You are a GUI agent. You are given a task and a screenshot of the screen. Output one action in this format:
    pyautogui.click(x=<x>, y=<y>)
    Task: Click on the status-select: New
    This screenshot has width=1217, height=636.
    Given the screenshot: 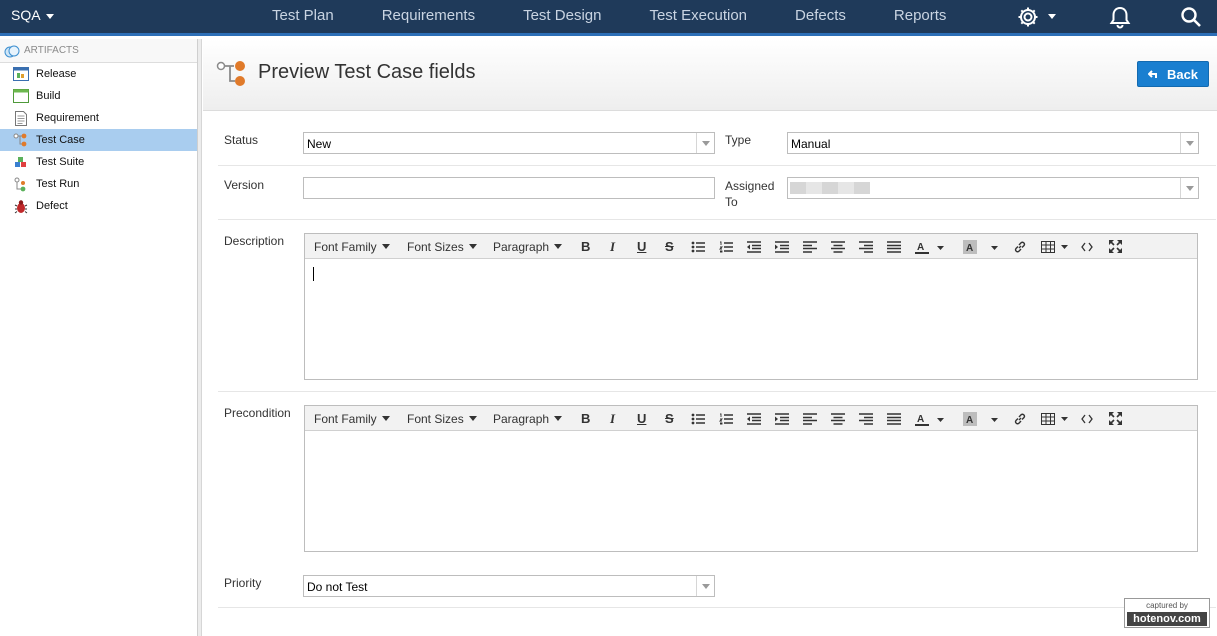 What is the action you would take?
    pyautogui.click(x=509, y=143)
    